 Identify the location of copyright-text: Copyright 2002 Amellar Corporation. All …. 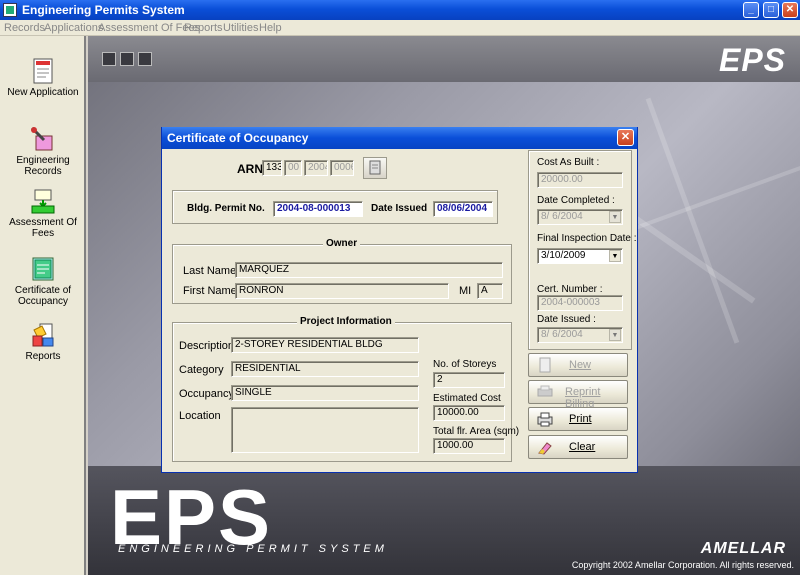
(682, 565).